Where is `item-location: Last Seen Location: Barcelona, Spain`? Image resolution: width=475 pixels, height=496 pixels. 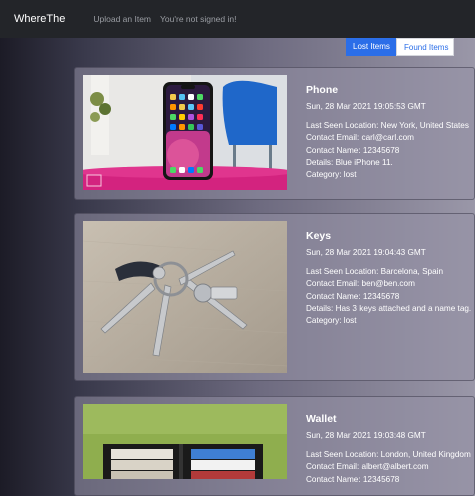 item-location: Last Seen Location: Barcelona, Spain is located at coordinates (375, 272).